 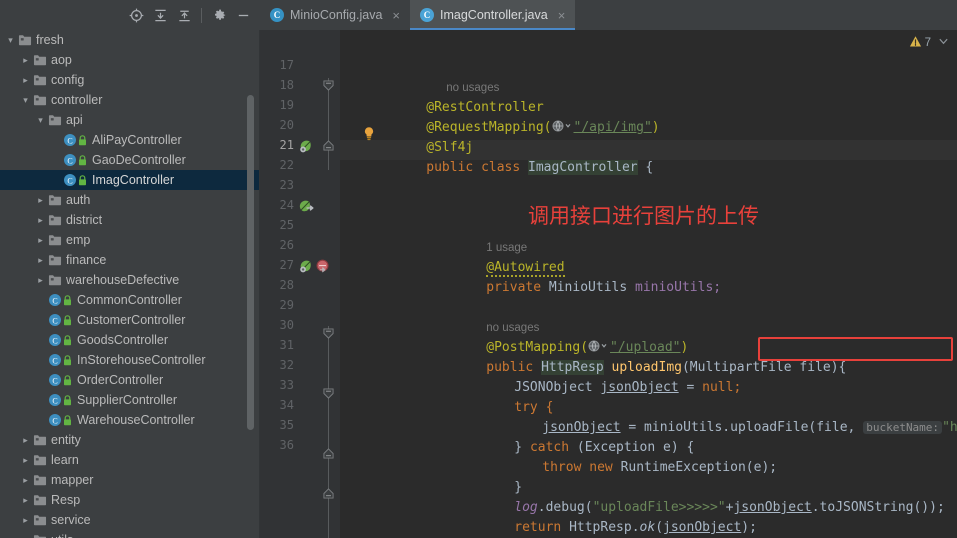 I want to click on tree-item-entity: ▸ entity, so click(x=130, y=440).